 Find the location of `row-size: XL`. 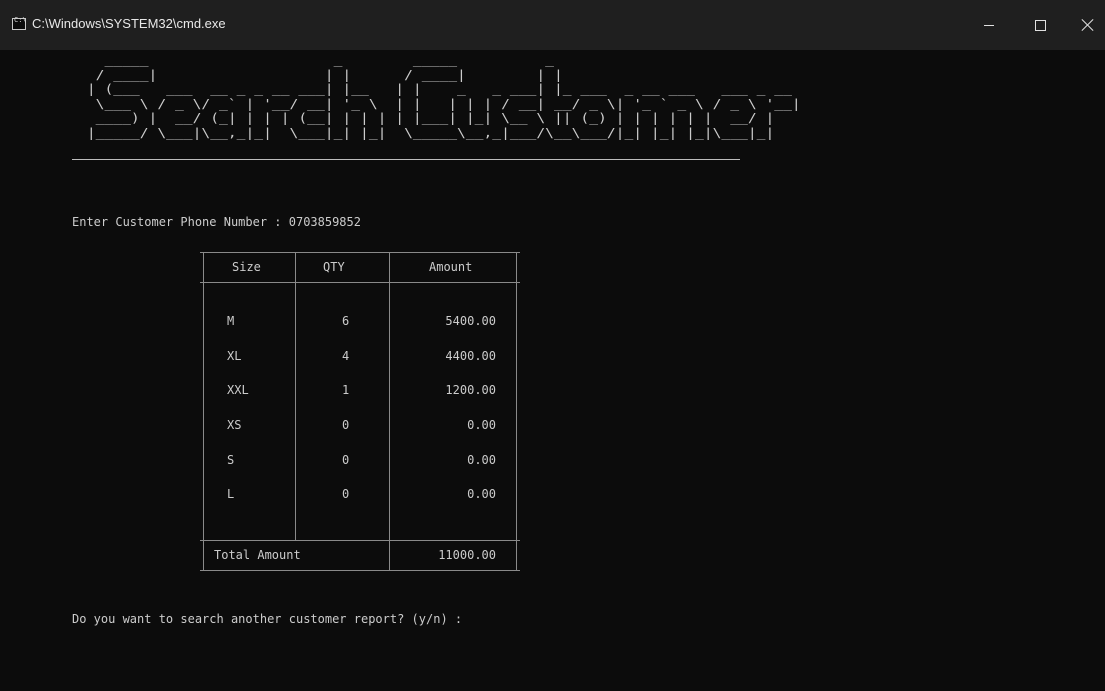

row-size: XL is located at coordinates (234, 356).